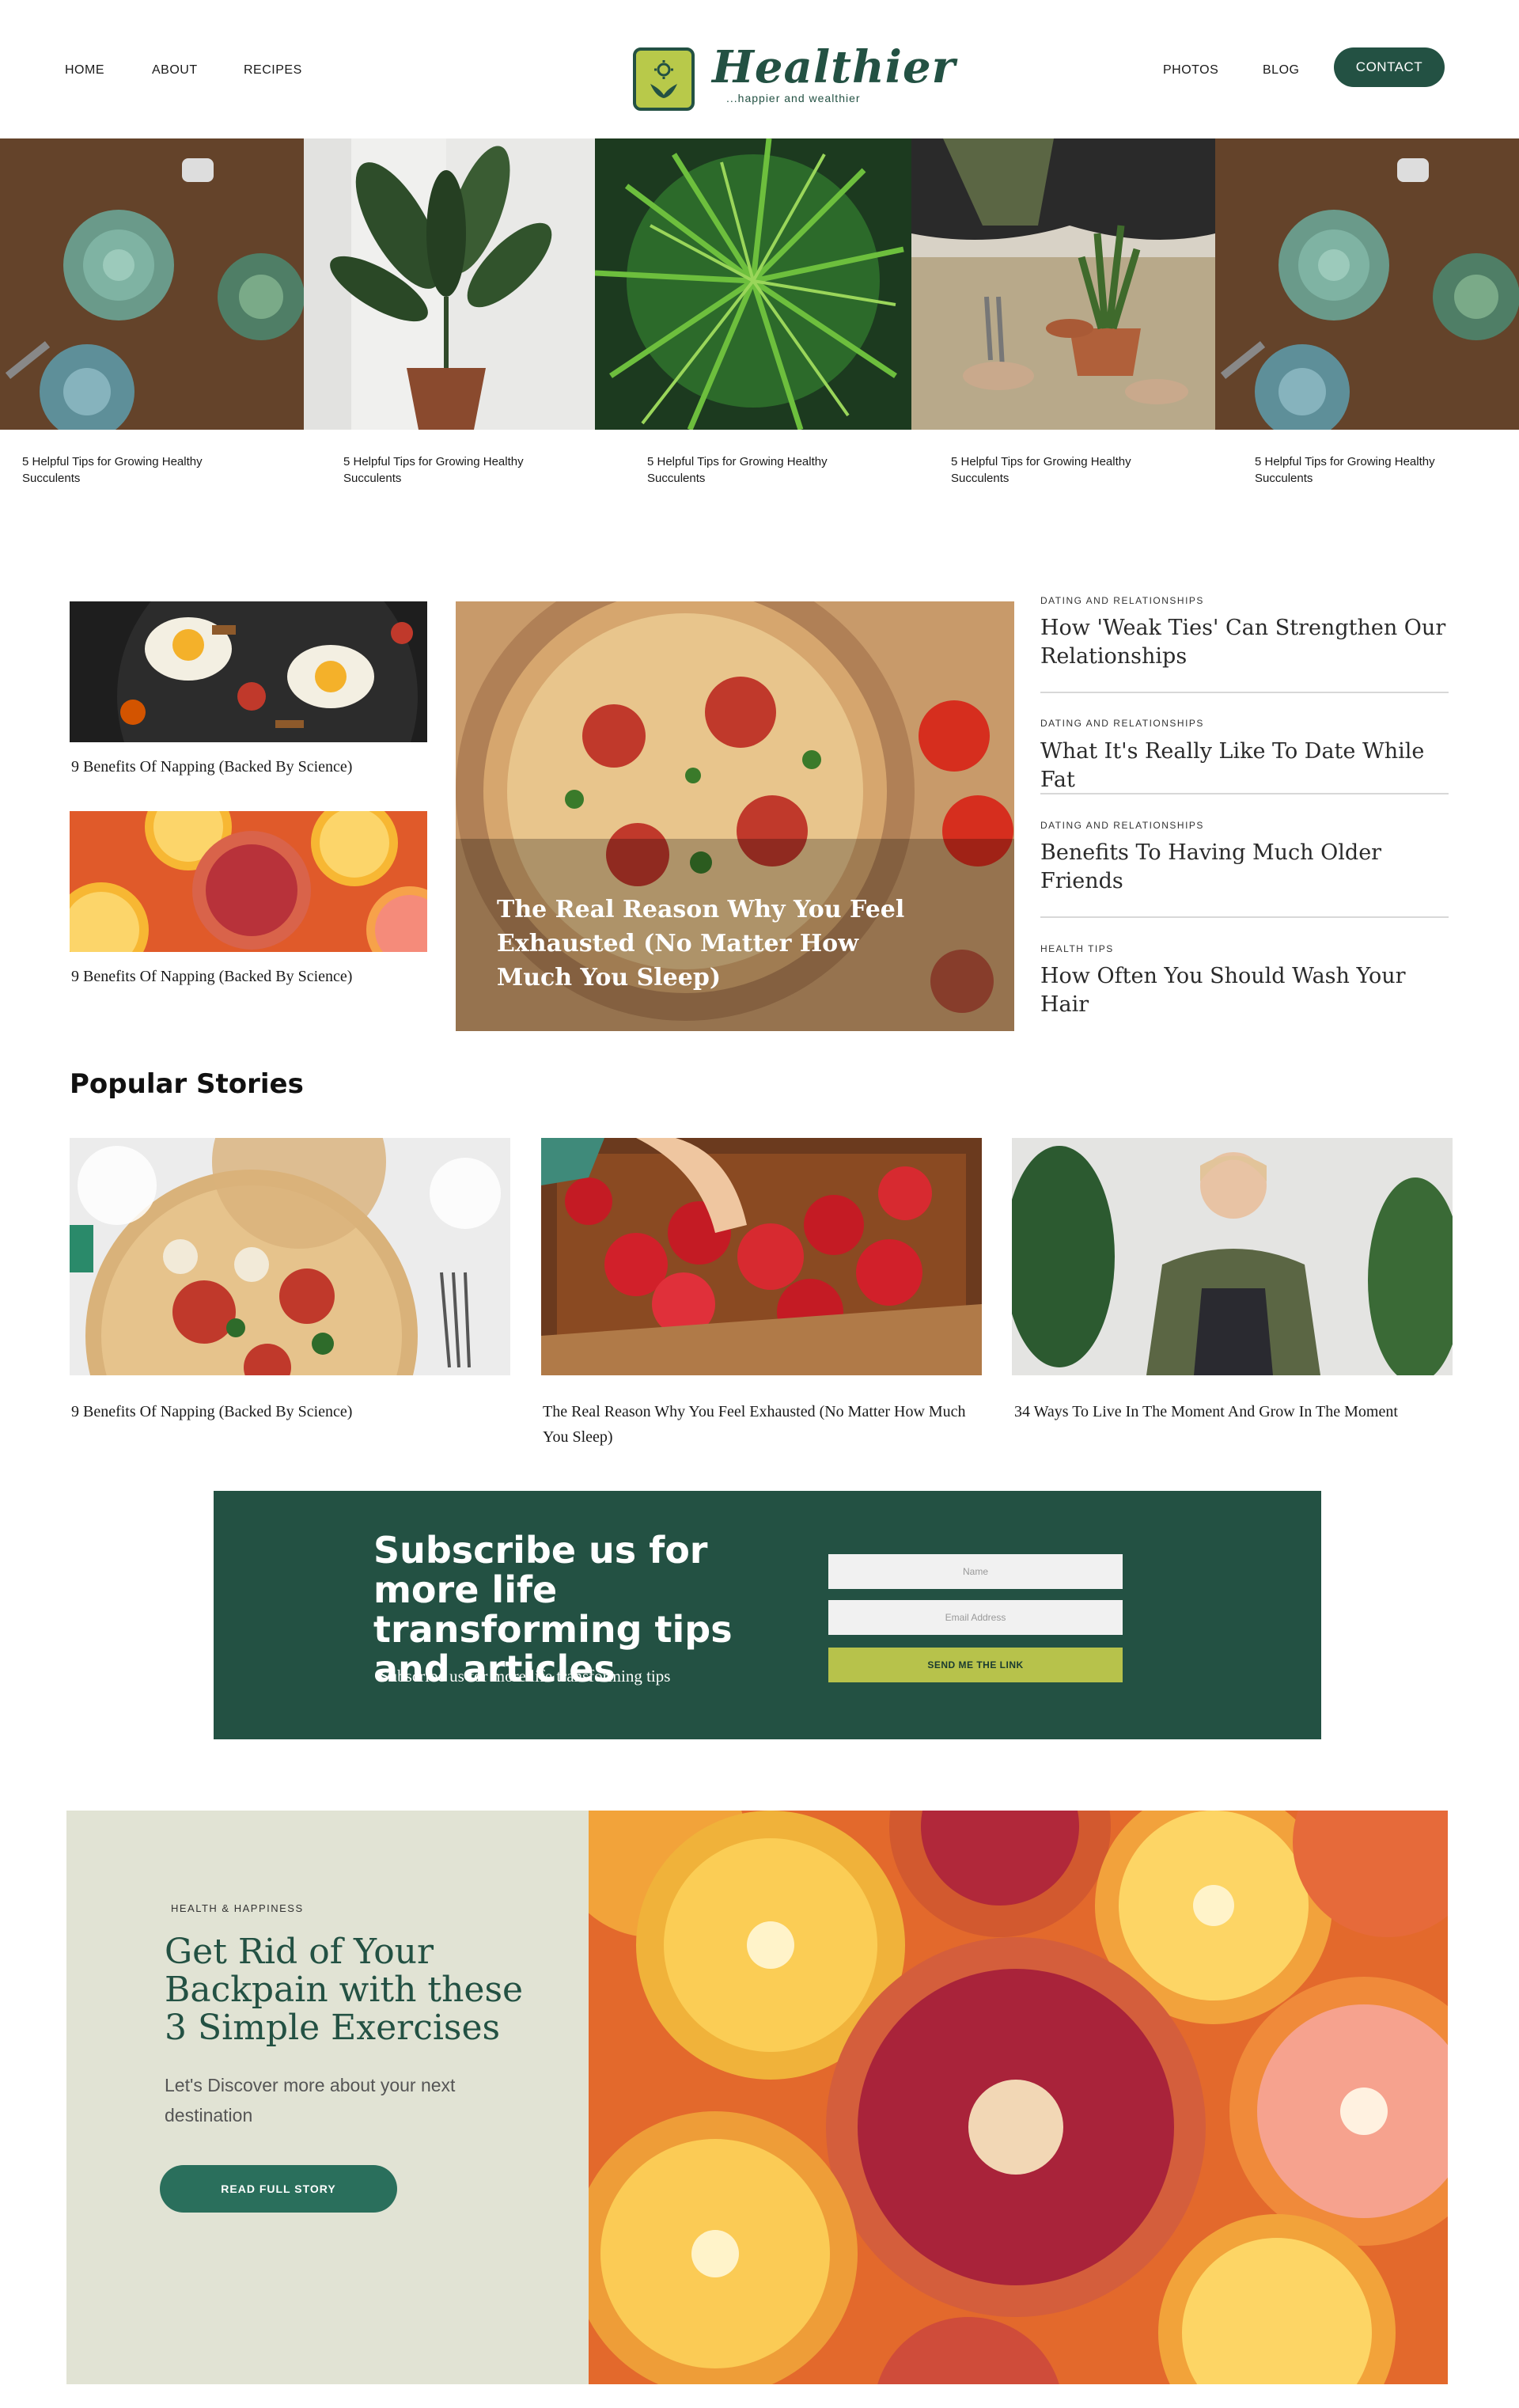 Image resolution: width=1519 pixels, height=2408 pixels. I want to click on side-article-title-4: How Often You Should Wash Your Hair, so click(1246, 990).